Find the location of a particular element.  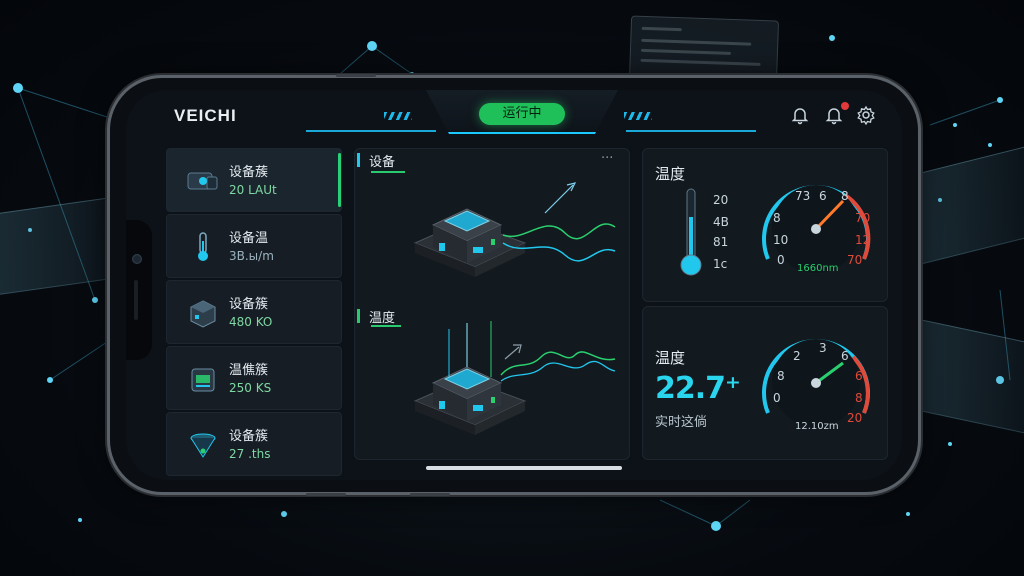

server-device-icon is located at coordinates (203, 380).